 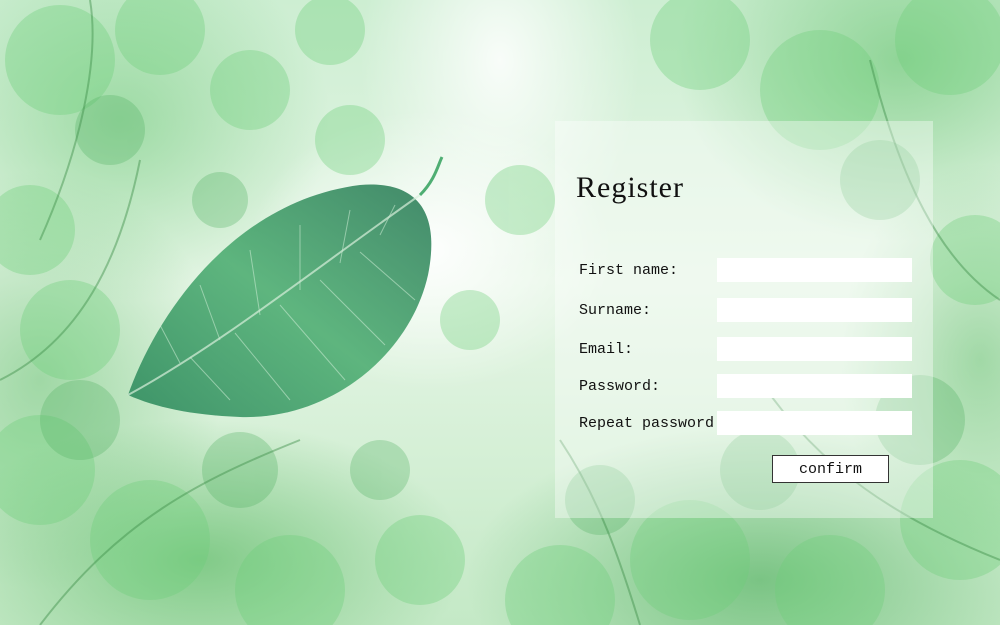 I want to click on first-name-row: First name:, so click(x=744, y=271).